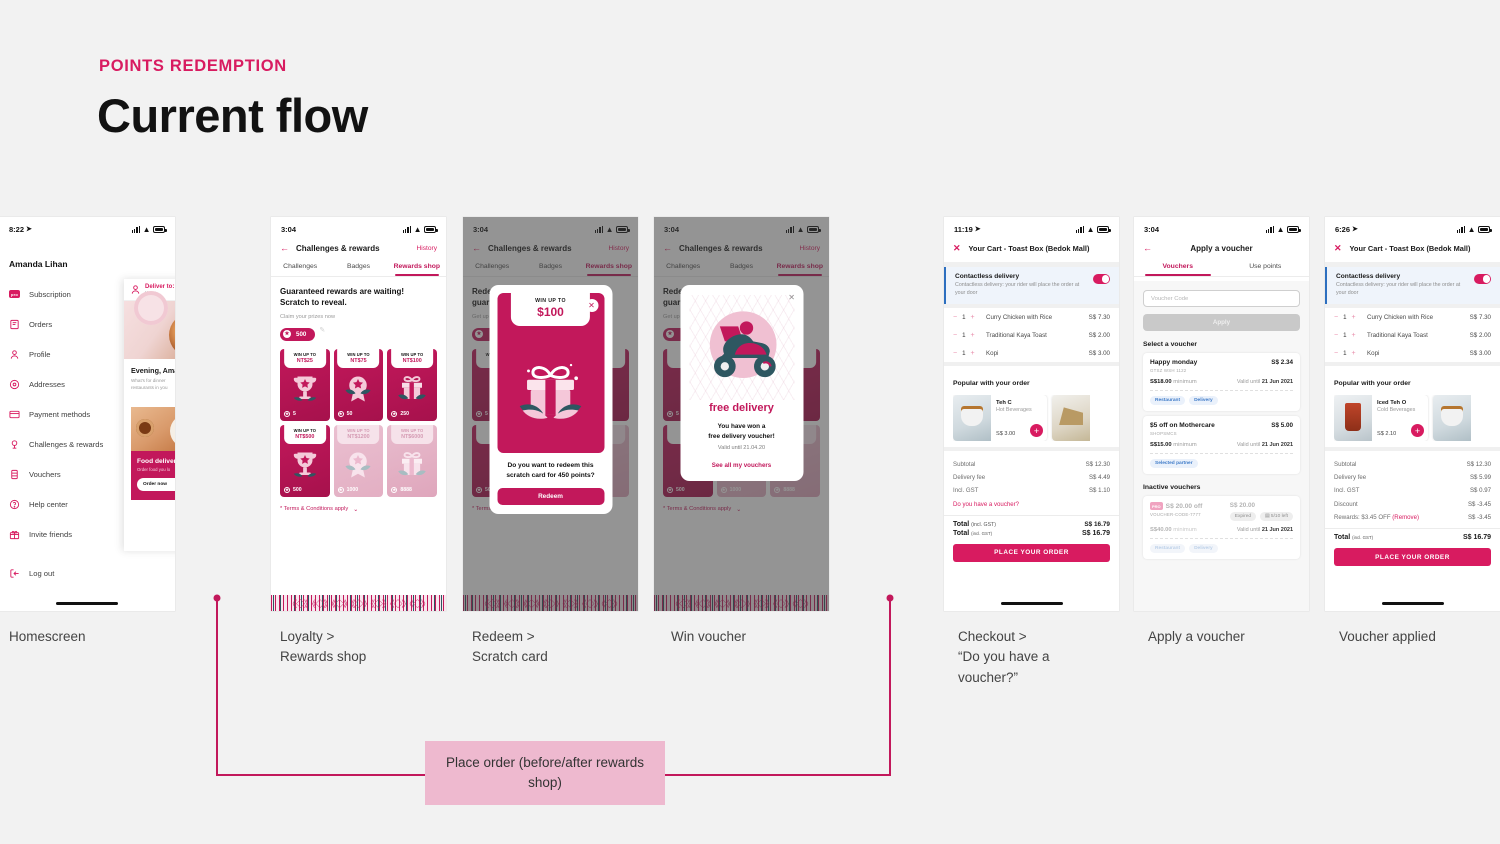  What do you see at coordinates (1387, 434) in the screenshot?
I see `product-price: S$ 2.10` at bounding box center [1387, 434].